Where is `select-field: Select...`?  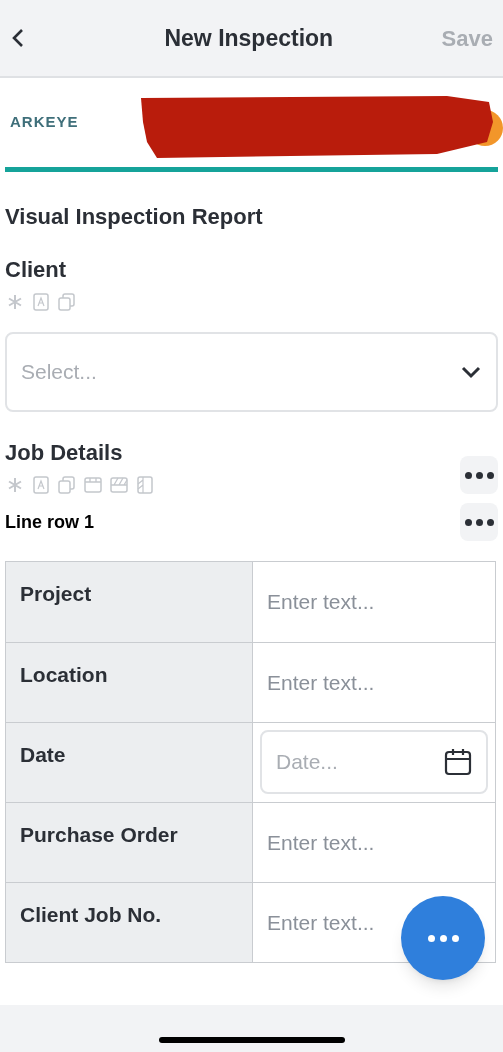
select-field: Select... is located at coordinates (251, 372).